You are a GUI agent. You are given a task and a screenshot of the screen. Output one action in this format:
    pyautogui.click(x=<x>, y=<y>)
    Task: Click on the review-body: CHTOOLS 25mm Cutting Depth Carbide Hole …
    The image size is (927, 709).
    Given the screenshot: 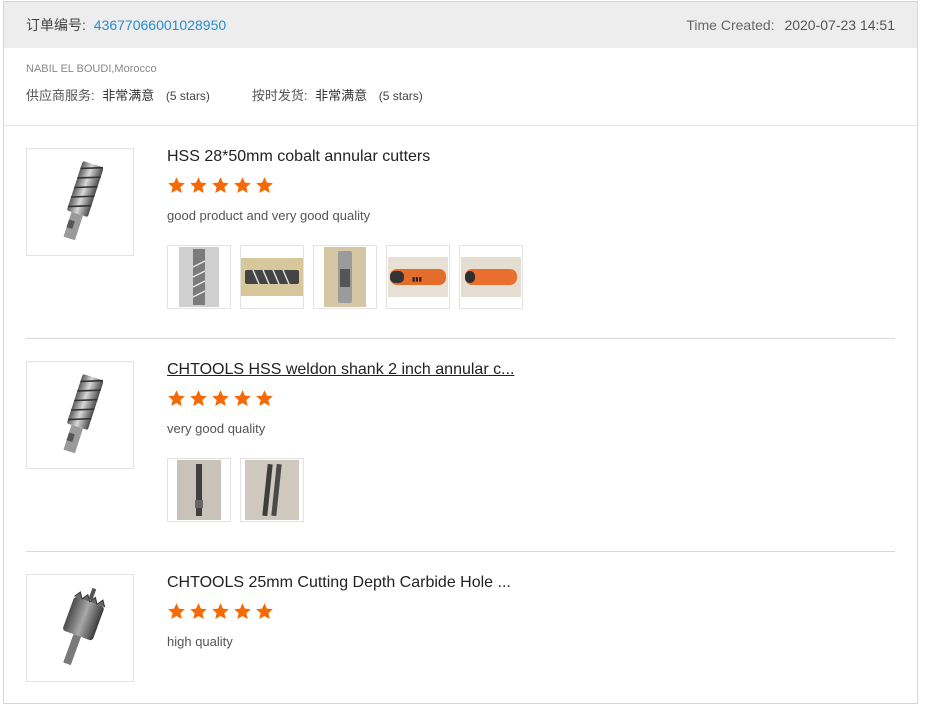 What is the action you would take?
    pyautogui.click(x=531, y=600)
    